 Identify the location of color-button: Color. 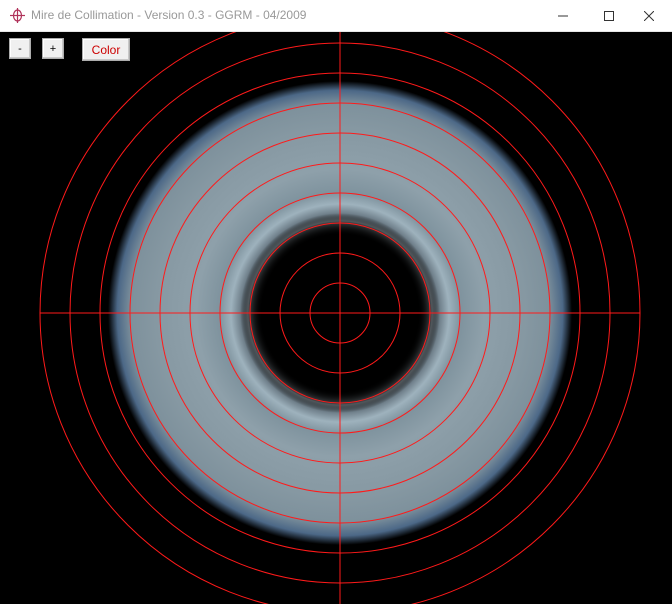
(106, 49).